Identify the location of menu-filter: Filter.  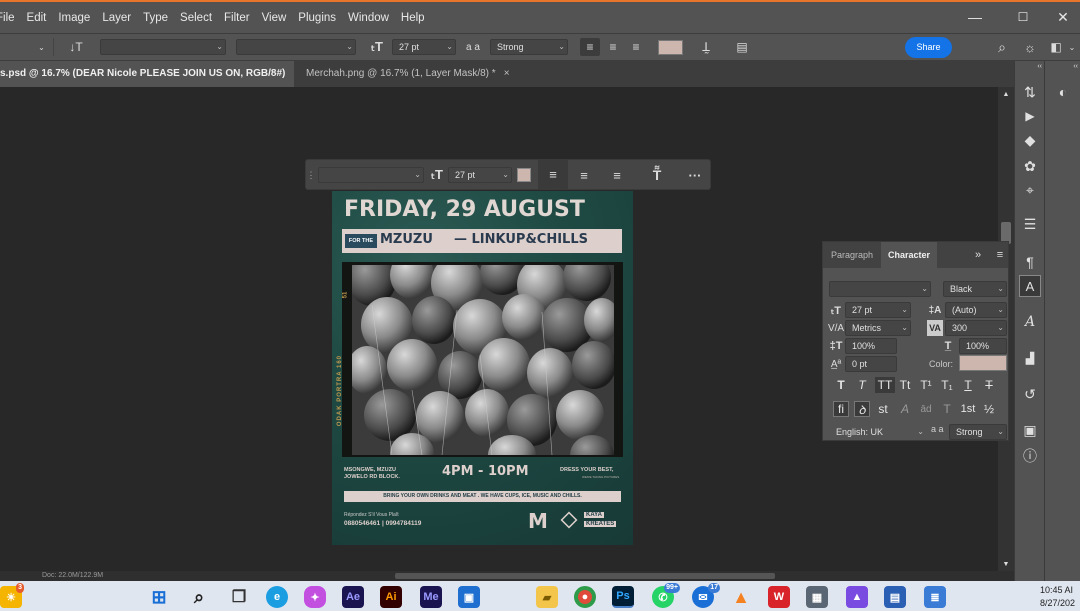
(237, 18).